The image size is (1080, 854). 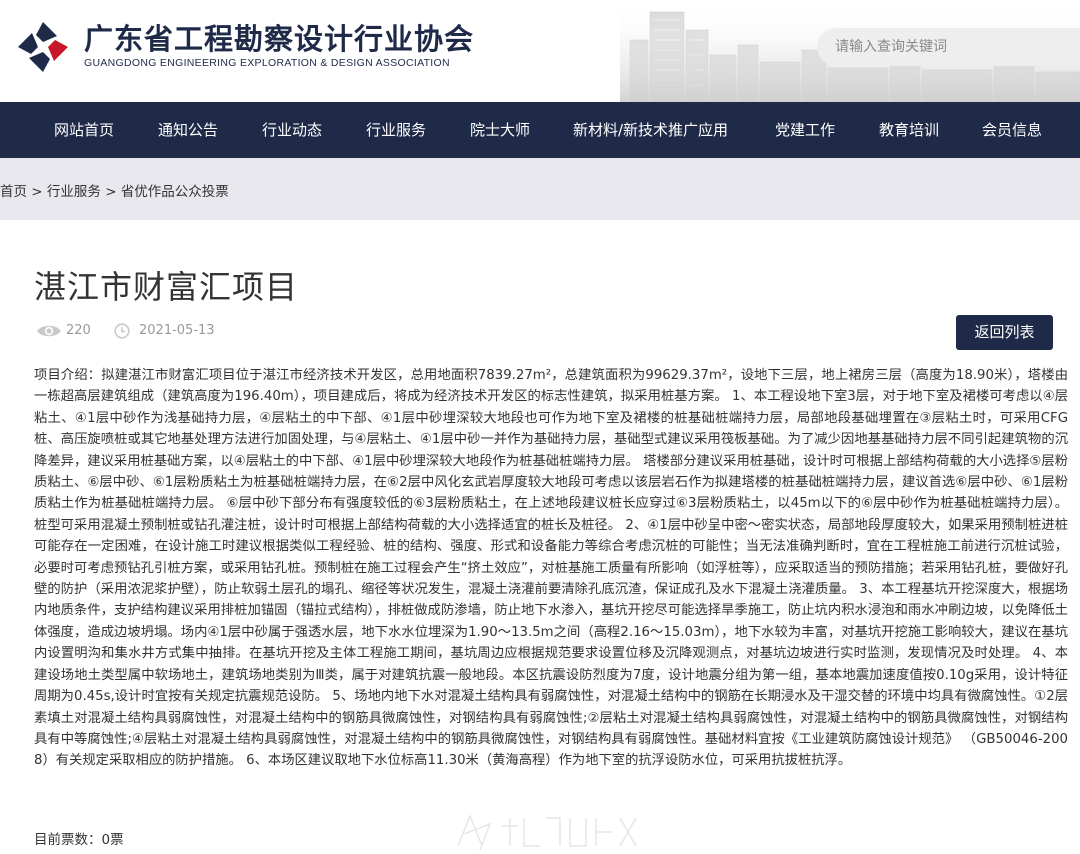 I want to click on breadcrumb-services: 行业服务, so click(x=74, y=192).